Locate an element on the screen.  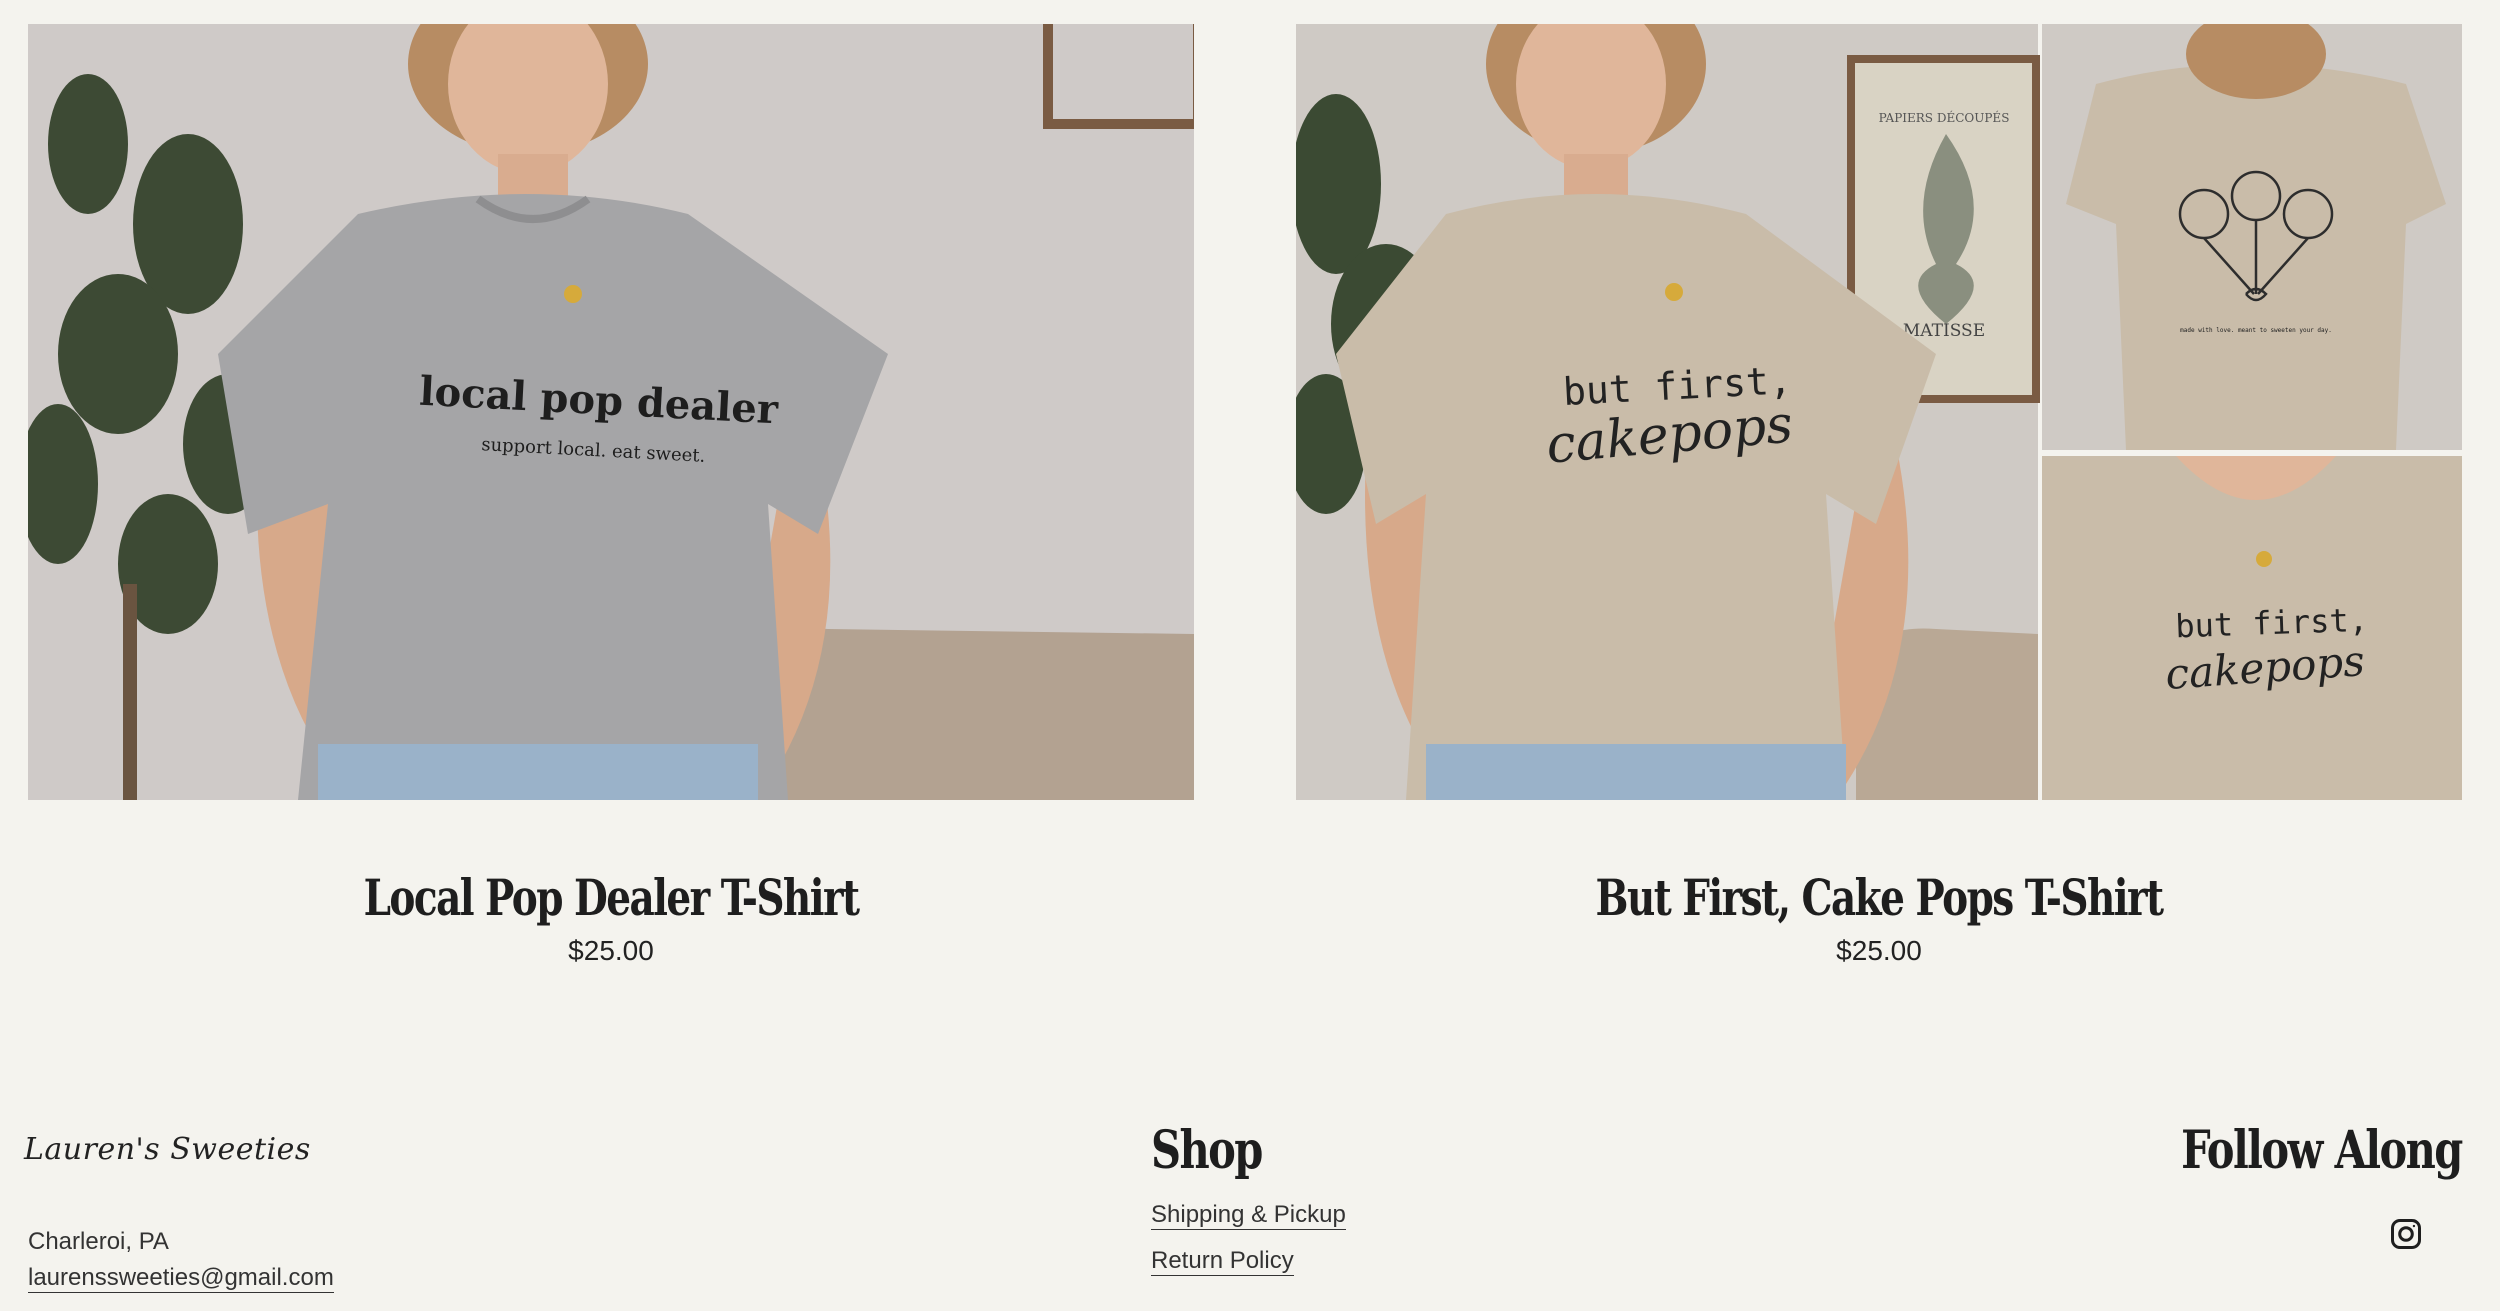
shop-links: Shipping & Pickup Return Policy is located at coordinates (1248, 1238).